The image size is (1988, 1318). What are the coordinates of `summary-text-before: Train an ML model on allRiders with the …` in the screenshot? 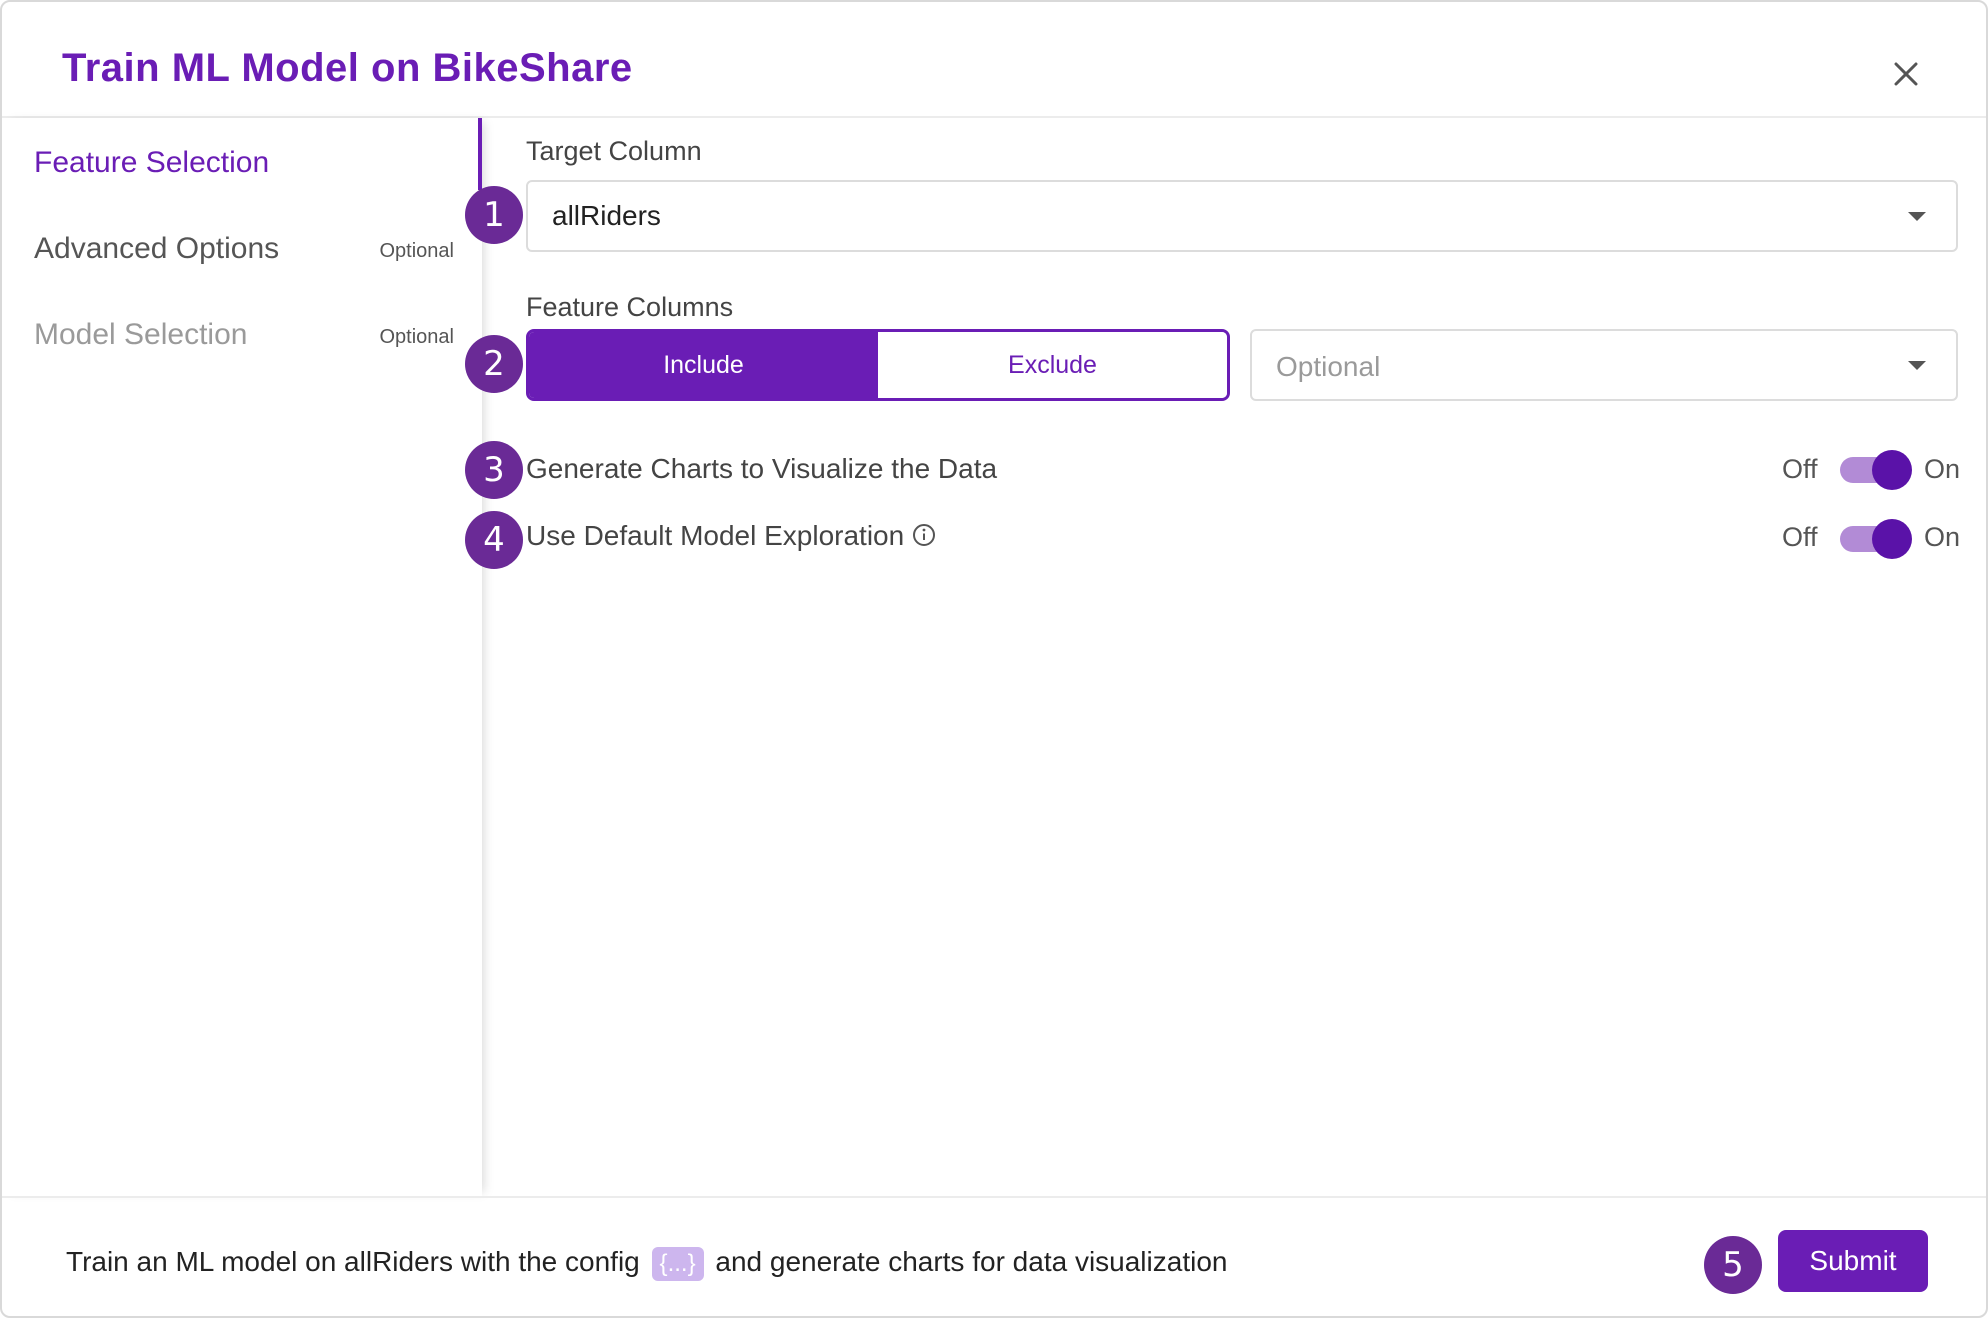 It's located at (353, 1261).